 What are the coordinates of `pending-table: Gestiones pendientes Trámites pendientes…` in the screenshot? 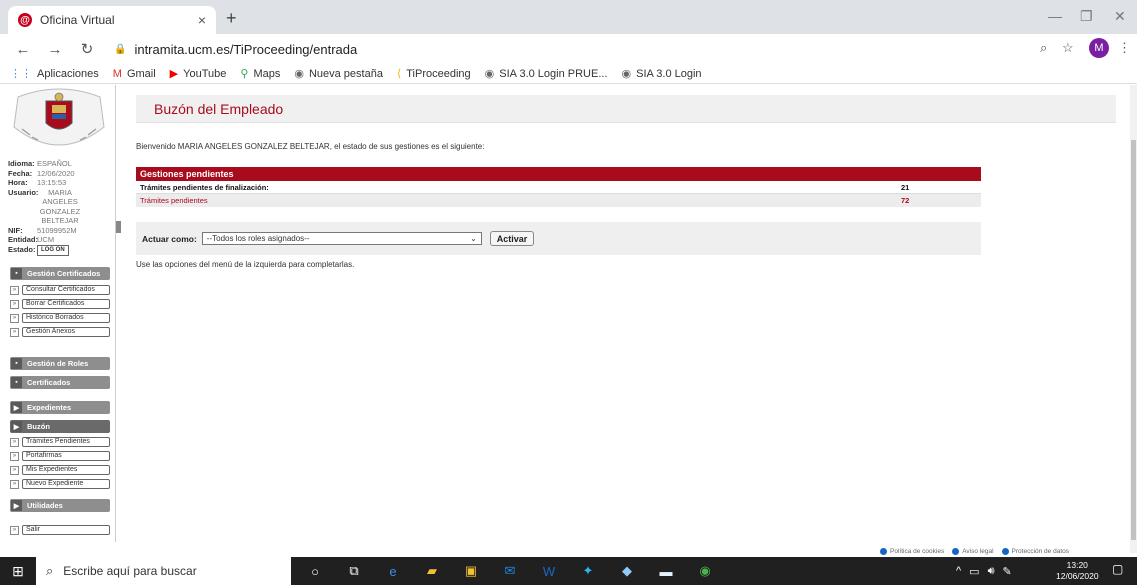 It's located at (558, 187).